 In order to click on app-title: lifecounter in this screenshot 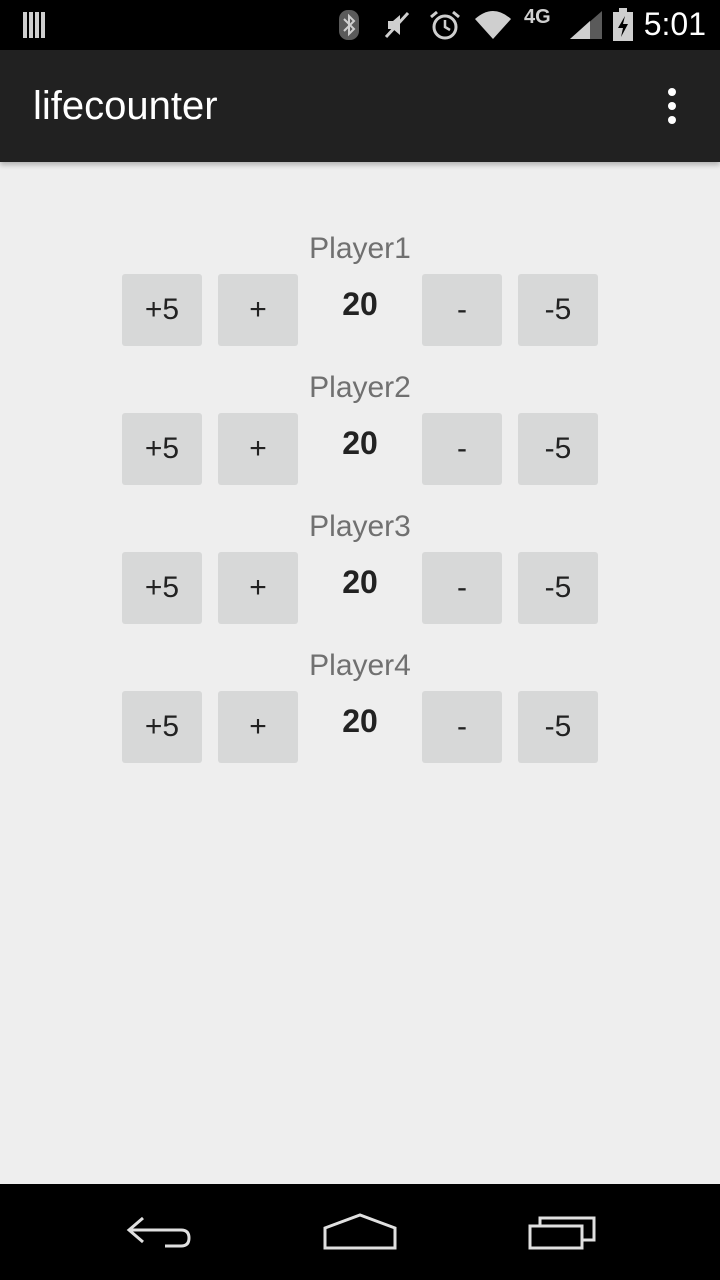, I will do `click(125, 106)`.